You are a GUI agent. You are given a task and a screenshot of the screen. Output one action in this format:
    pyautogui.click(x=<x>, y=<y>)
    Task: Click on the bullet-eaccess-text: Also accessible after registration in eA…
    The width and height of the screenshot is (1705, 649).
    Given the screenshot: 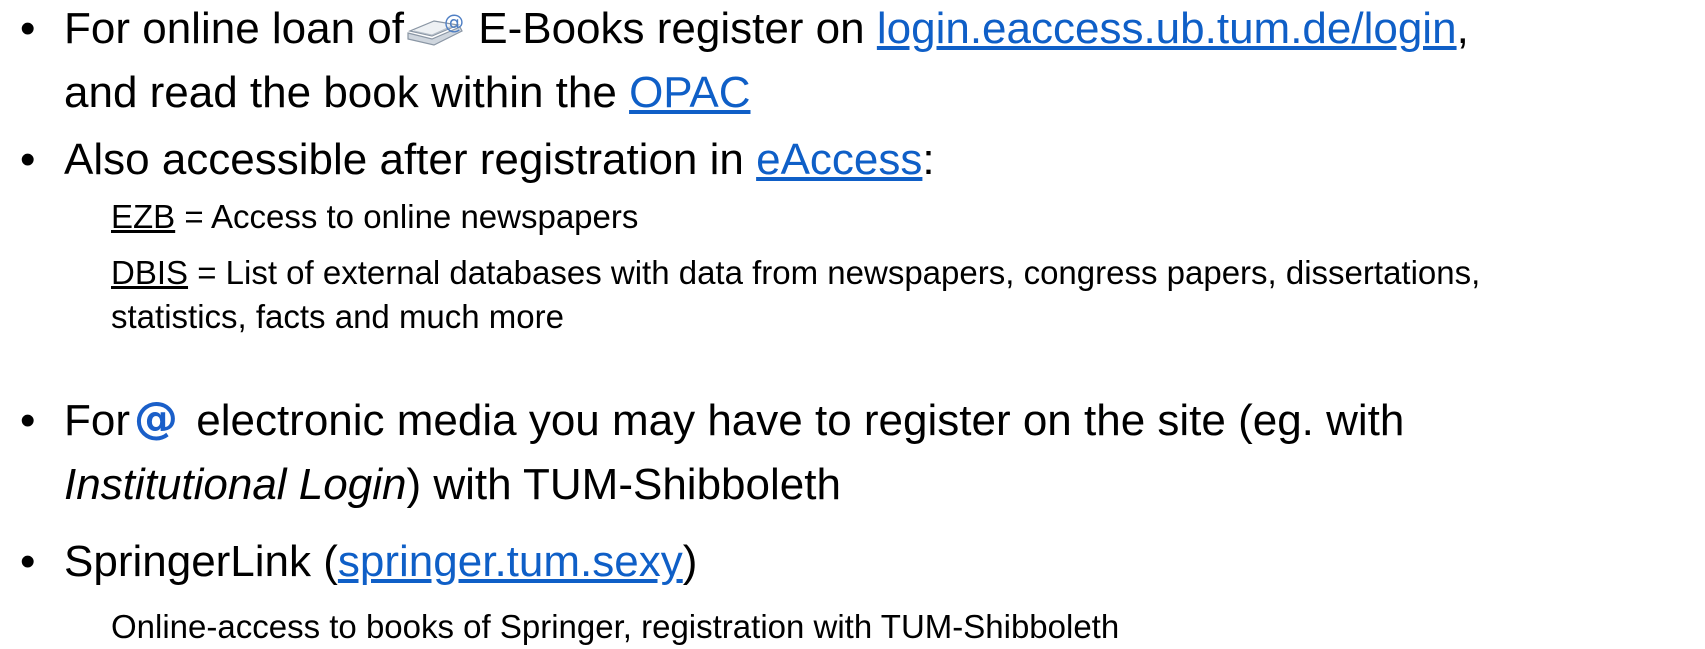 What is the action you would take?
    pyautogui.click(x=877, y=160)
    